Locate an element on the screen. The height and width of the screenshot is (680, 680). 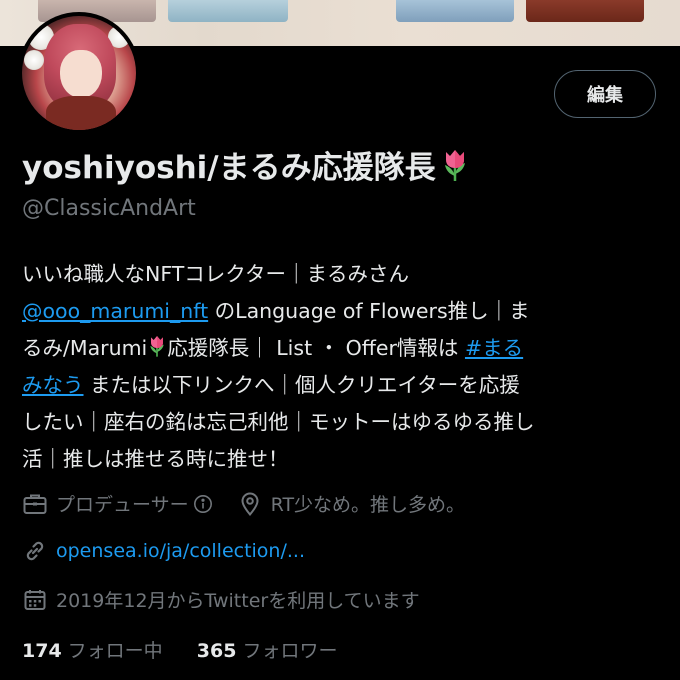
hashtag-link: みなう is located at coordinates (53, 385).